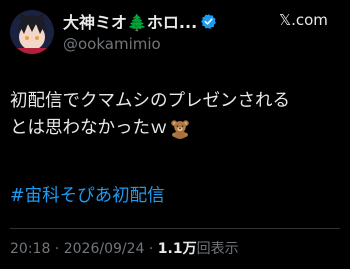 Image resolution: width=350 pixels, height=269 pixels. I want to click on x-logo-label: 𝕏.com, so click(303, 20).